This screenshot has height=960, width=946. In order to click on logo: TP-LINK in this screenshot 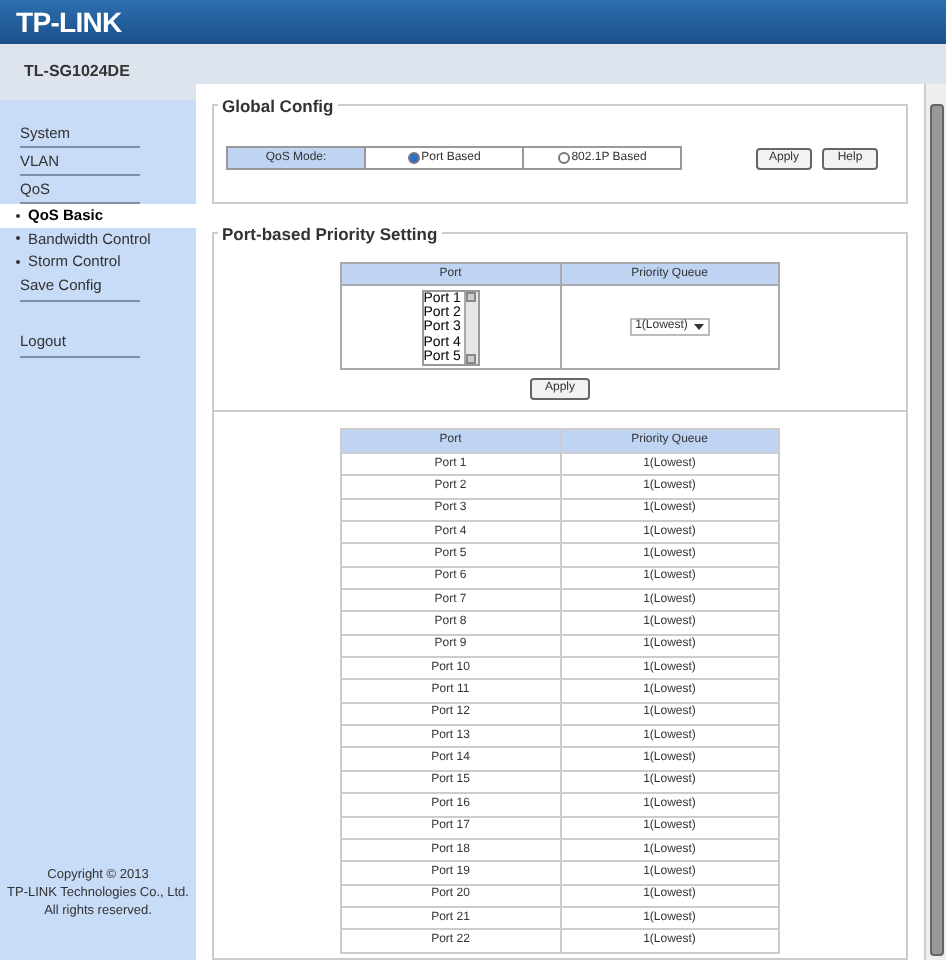, I will do `click(69, 22)`.